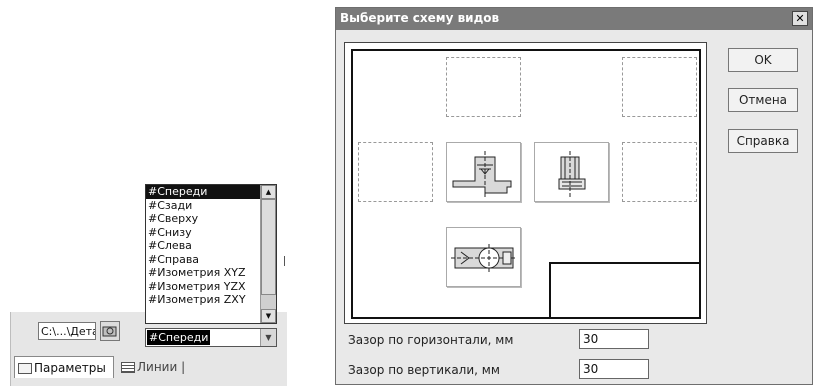  I want to click on view-slot-middle-left, so click(395, 172).